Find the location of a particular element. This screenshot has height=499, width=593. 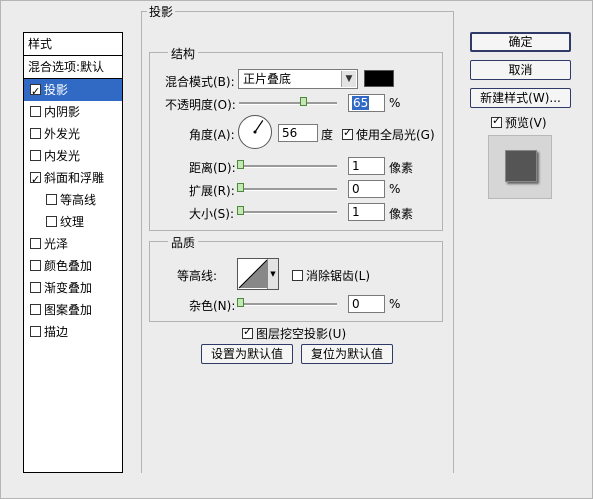

style-item-label: 内阴影 is located at coordinates (62, 112).